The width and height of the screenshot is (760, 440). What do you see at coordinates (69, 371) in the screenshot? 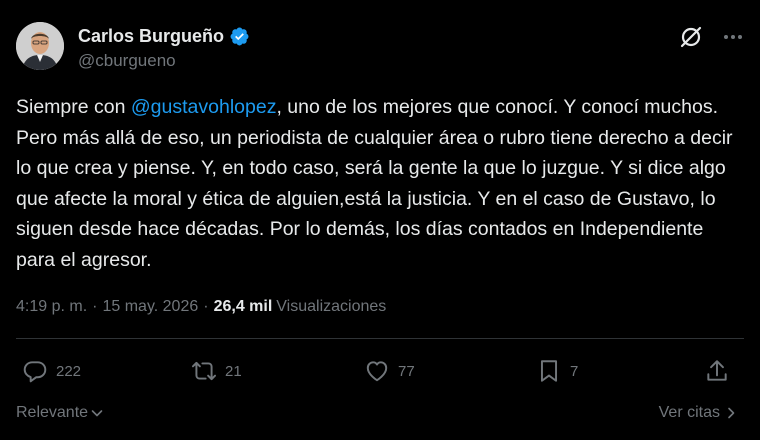
I see `reply-count: 222` at bounding box center [69, 371].